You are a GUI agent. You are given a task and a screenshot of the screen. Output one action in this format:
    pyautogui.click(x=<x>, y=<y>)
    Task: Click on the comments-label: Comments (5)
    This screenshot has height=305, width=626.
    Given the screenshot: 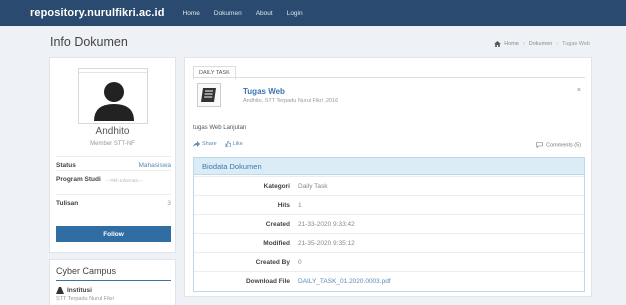 What is the action you would take?
    pyautogui.click(x=563, y=145)
    